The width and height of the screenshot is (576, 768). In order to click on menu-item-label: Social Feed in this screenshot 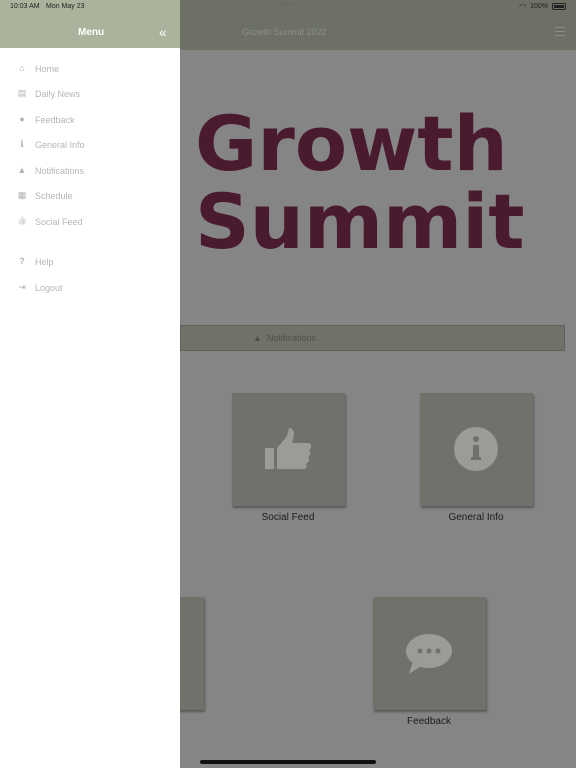, I will do `click(59, 222)`.